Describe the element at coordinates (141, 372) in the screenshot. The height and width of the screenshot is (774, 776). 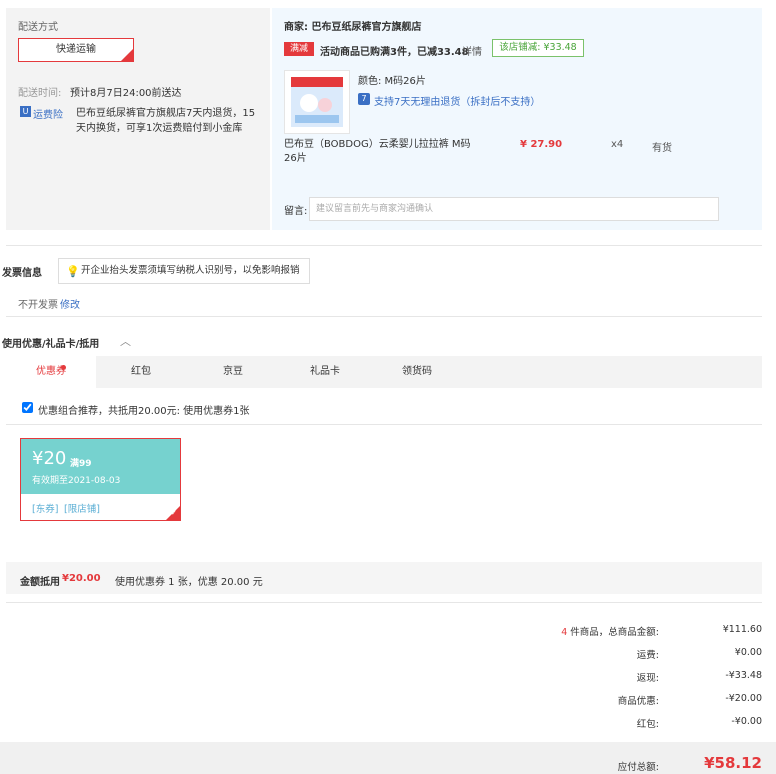
I see `tab-redpacket: 红包` at that location.